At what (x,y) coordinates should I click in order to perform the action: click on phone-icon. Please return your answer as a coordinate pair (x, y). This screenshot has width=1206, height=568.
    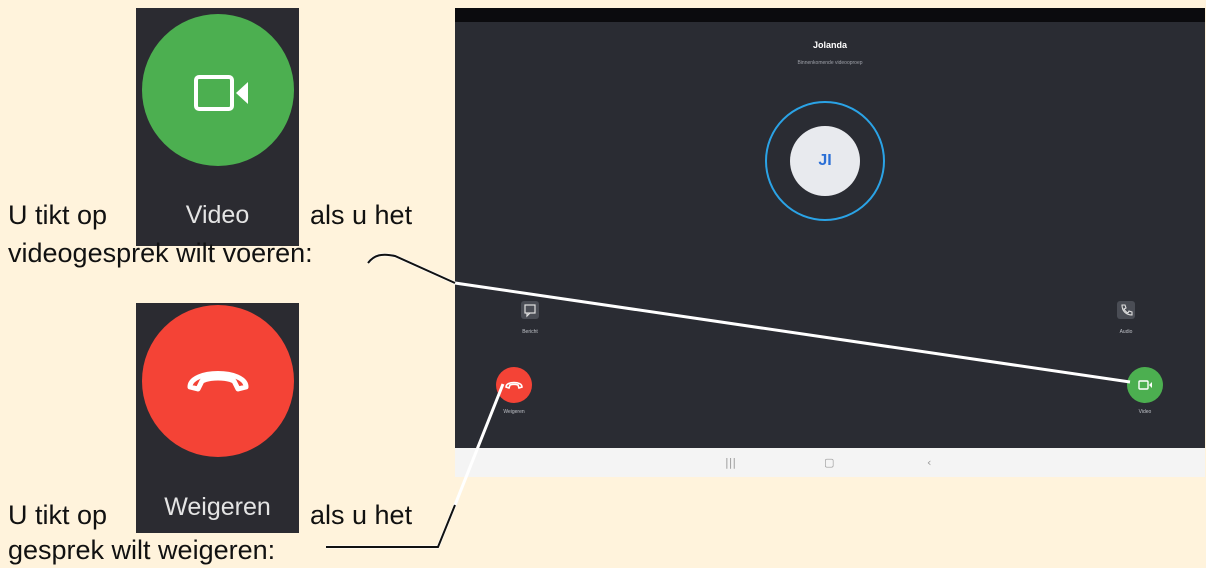
    Looking at the image, I should click on (1127, 310).